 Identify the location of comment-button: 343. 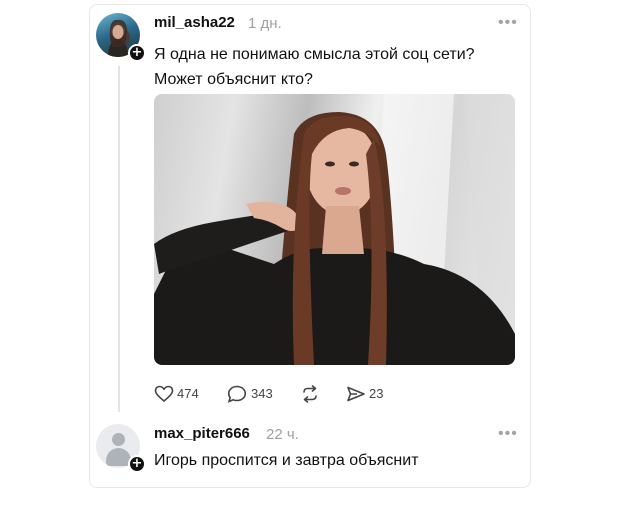
(252, 394).